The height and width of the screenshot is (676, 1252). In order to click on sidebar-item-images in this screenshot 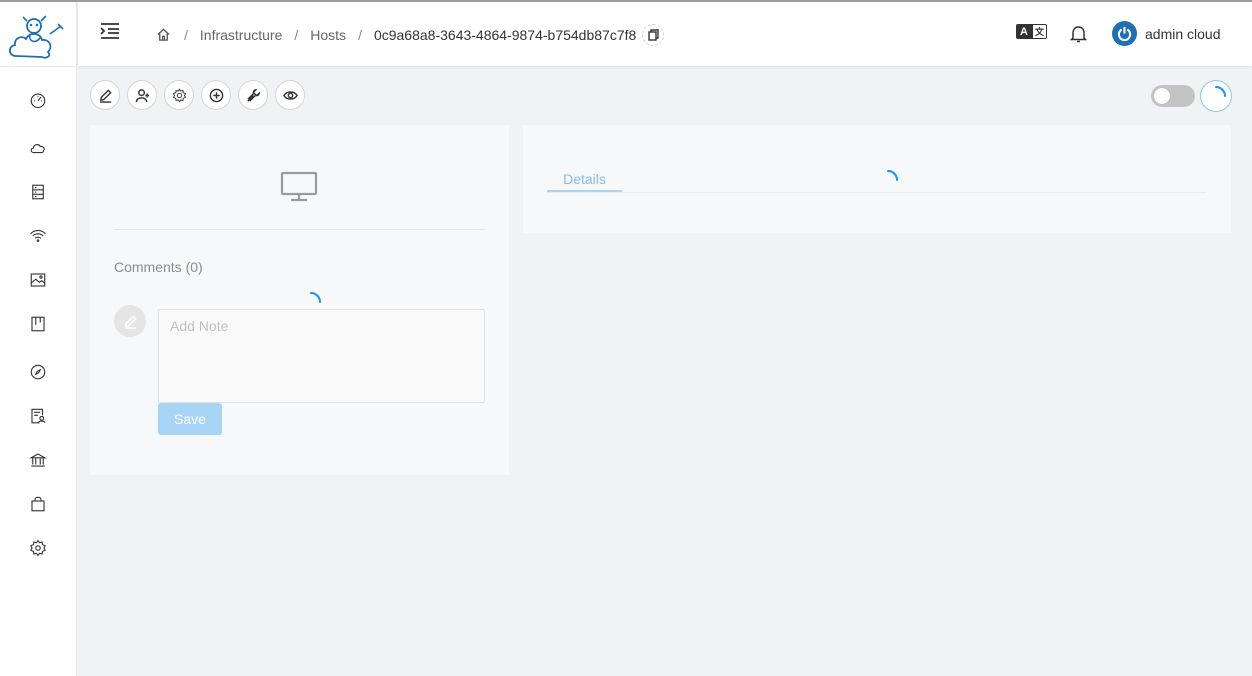, I will do `click(38, 280)`.